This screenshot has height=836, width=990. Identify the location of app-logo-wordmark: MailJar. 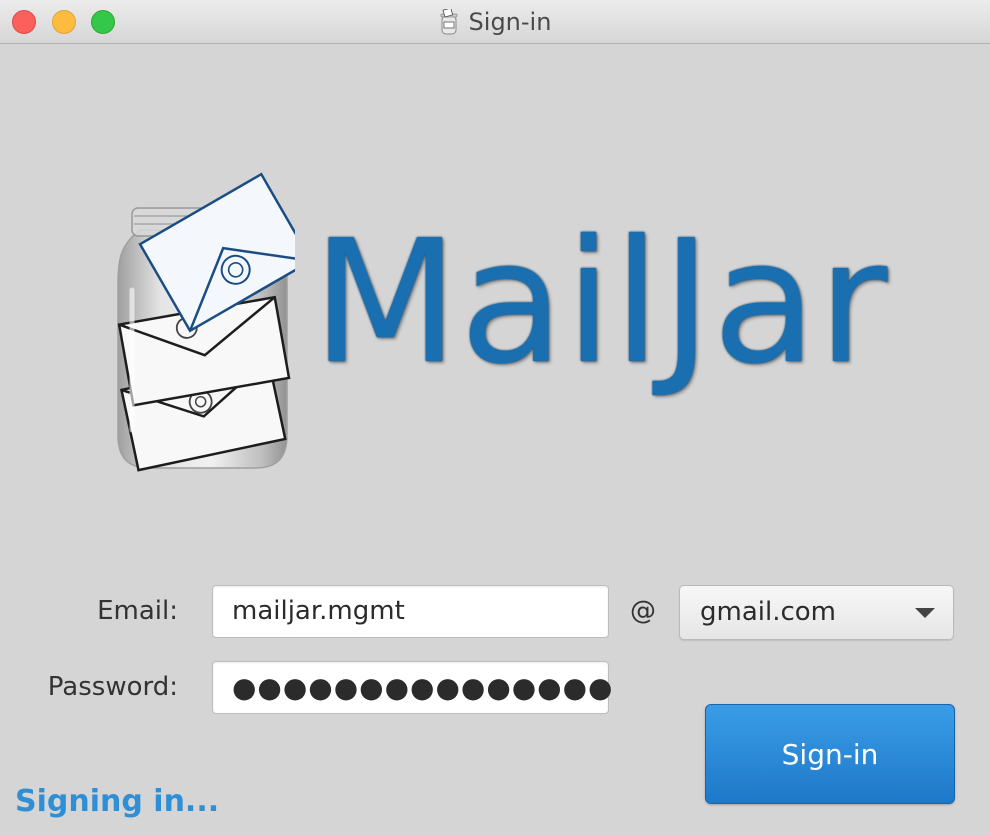
(600, 303).